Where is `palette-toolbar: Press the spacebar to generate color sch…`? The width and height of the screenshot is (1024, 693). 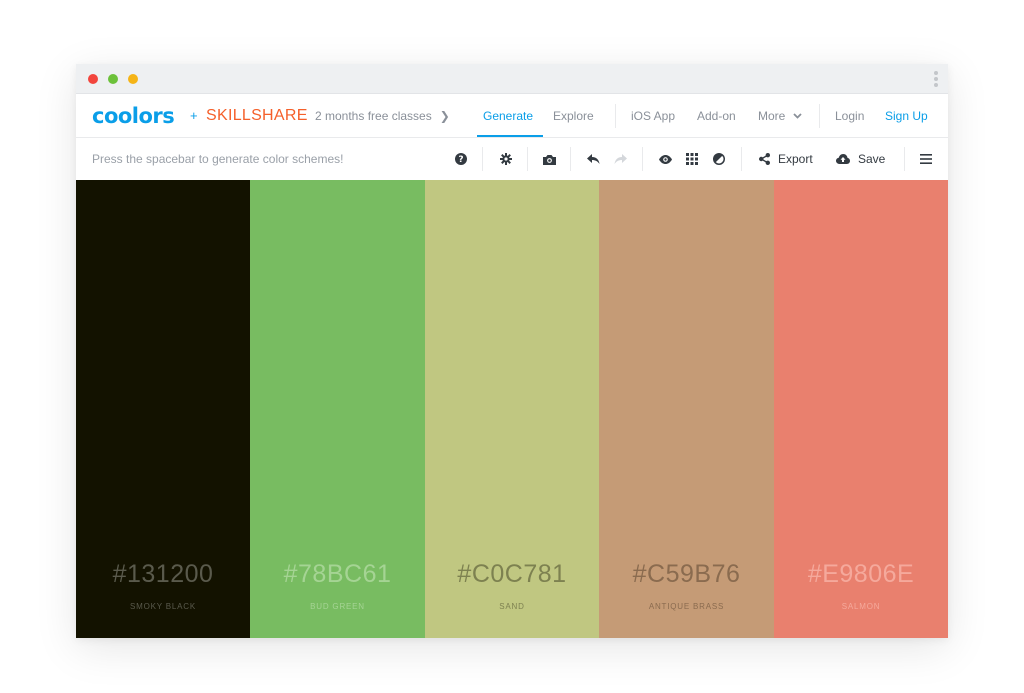 palette-toolbar: Press the spacebar to generate color sch… is located at coordinates (512, 159).